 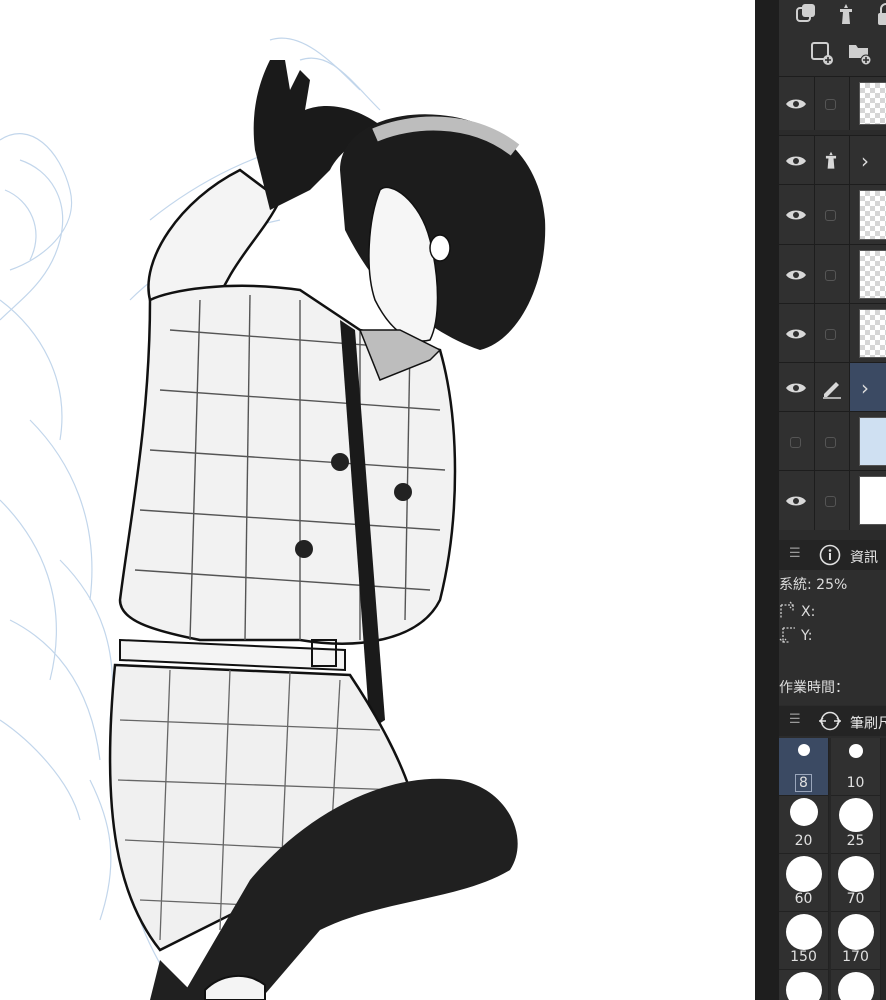 I want to click on lock-icon, so click(x=880, y=15).